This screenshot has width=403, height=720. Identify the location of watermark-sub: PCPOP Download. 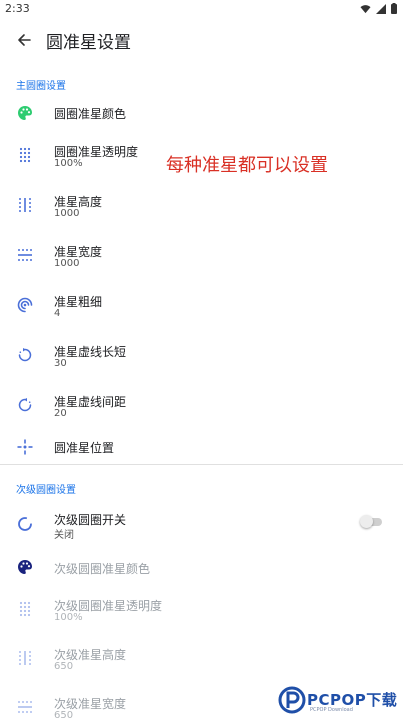
(331, 710).